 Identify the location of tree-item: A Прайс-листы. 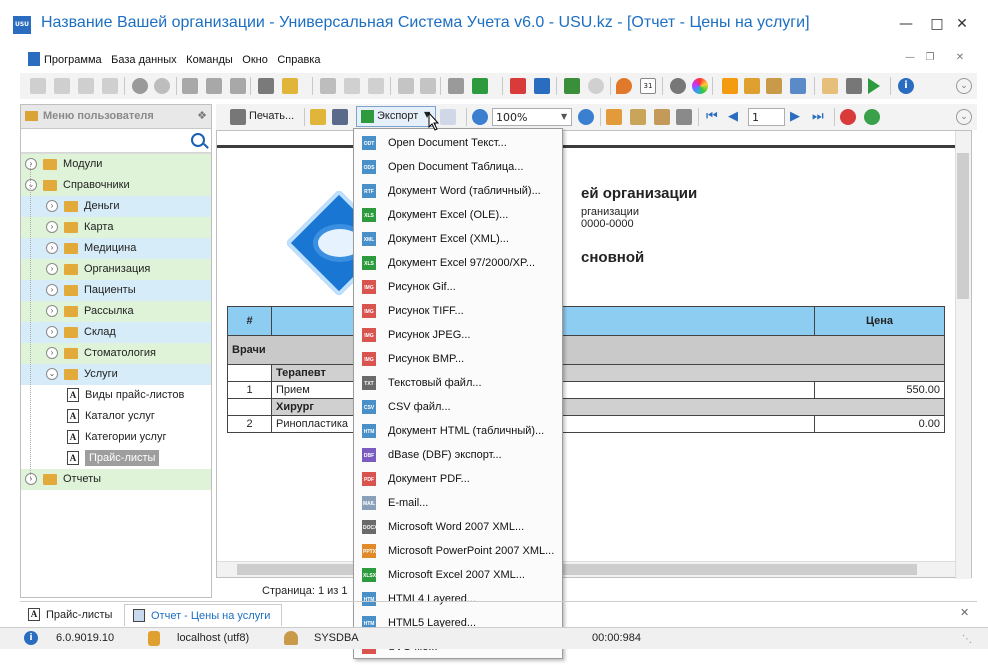
(116, 458).